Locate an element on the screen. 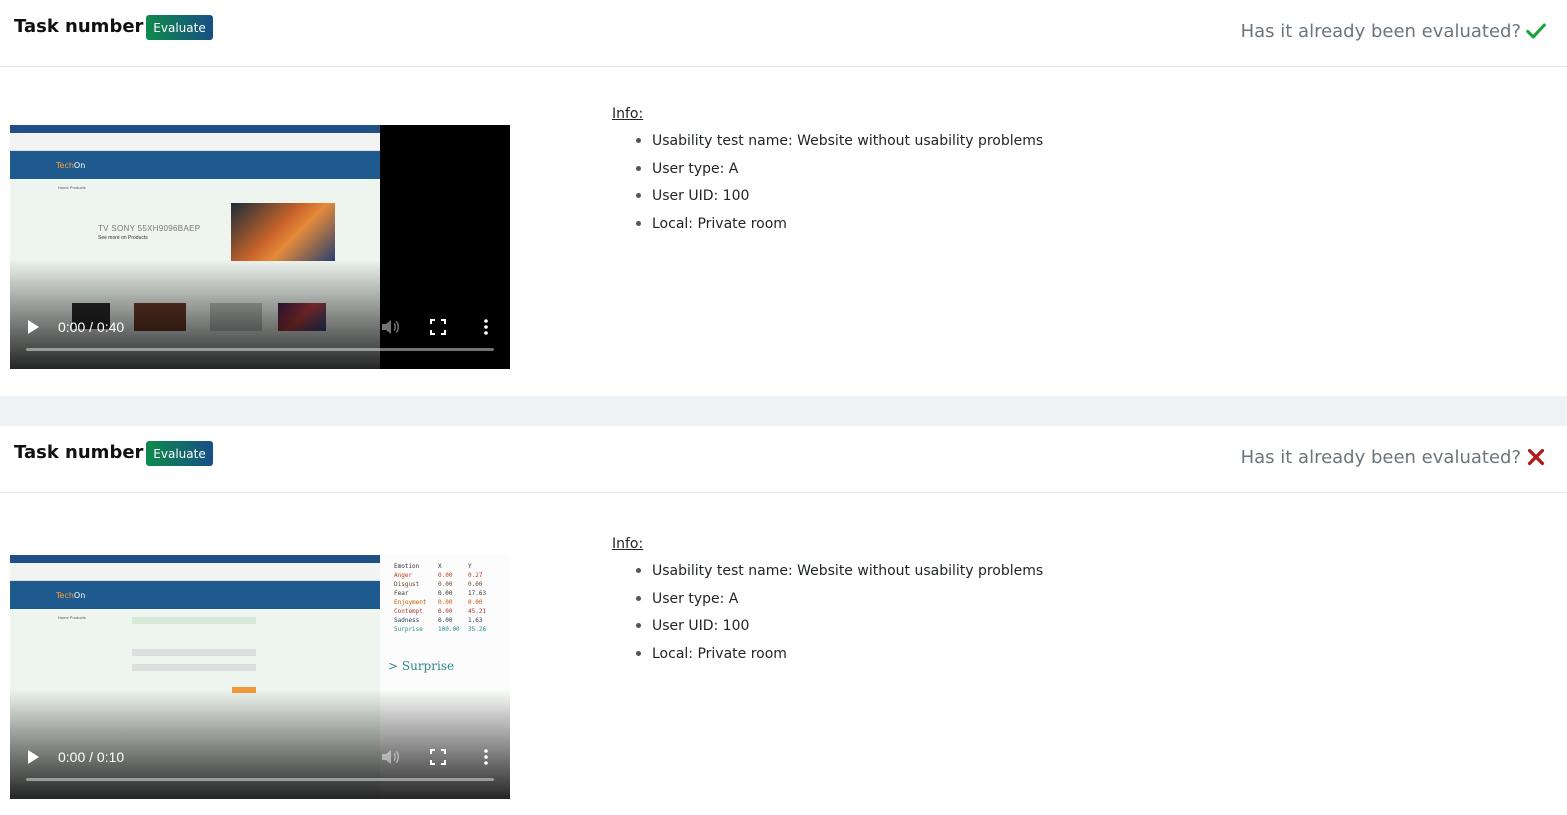  video-controls: 0:00 / 0:10 is located at coordinates (260, 769).